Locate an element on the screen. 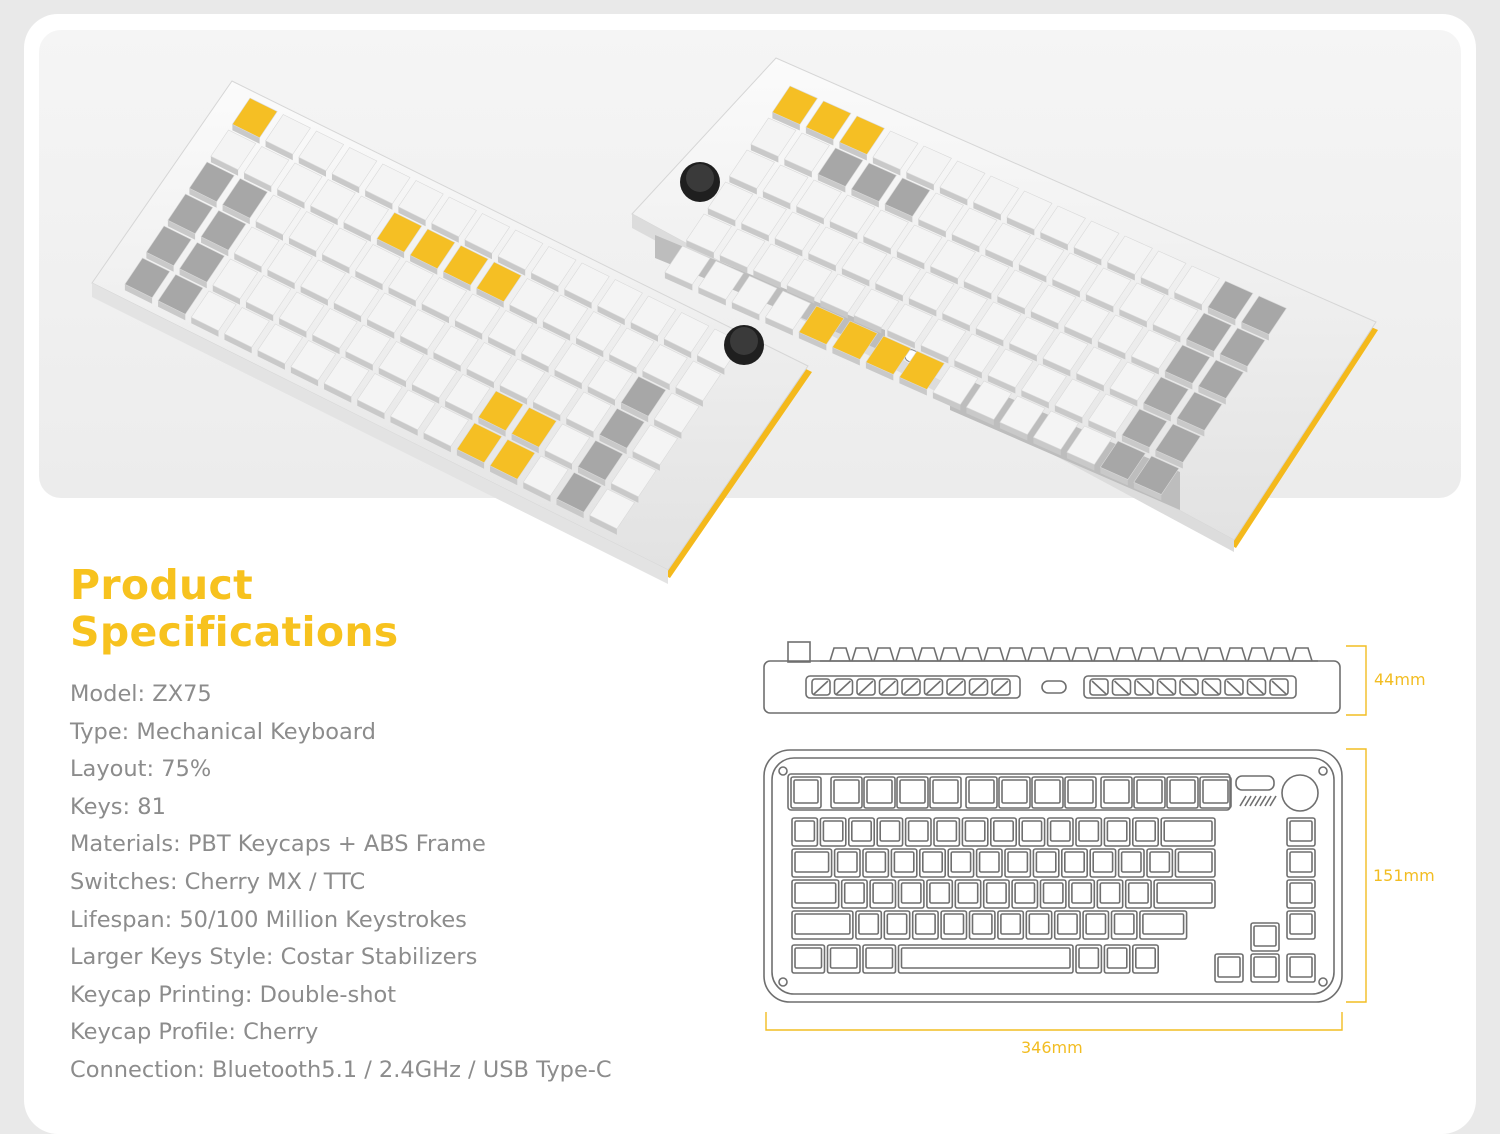  spec-switches: Switches: Cherry MX / TTC is located at coordinates (218, 881).